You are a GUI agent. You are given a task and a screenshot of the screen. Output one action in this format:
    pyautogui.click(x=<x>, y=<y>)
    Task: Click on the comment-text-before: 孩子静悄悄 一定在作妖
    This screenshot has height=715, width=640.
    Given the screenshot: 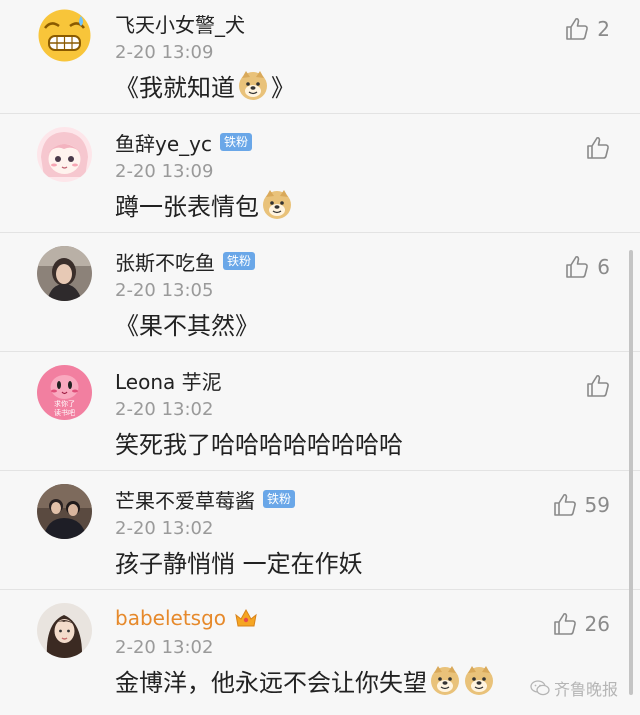 What is the action you would take?
    pyautogui.click(x=239, y=563)
    